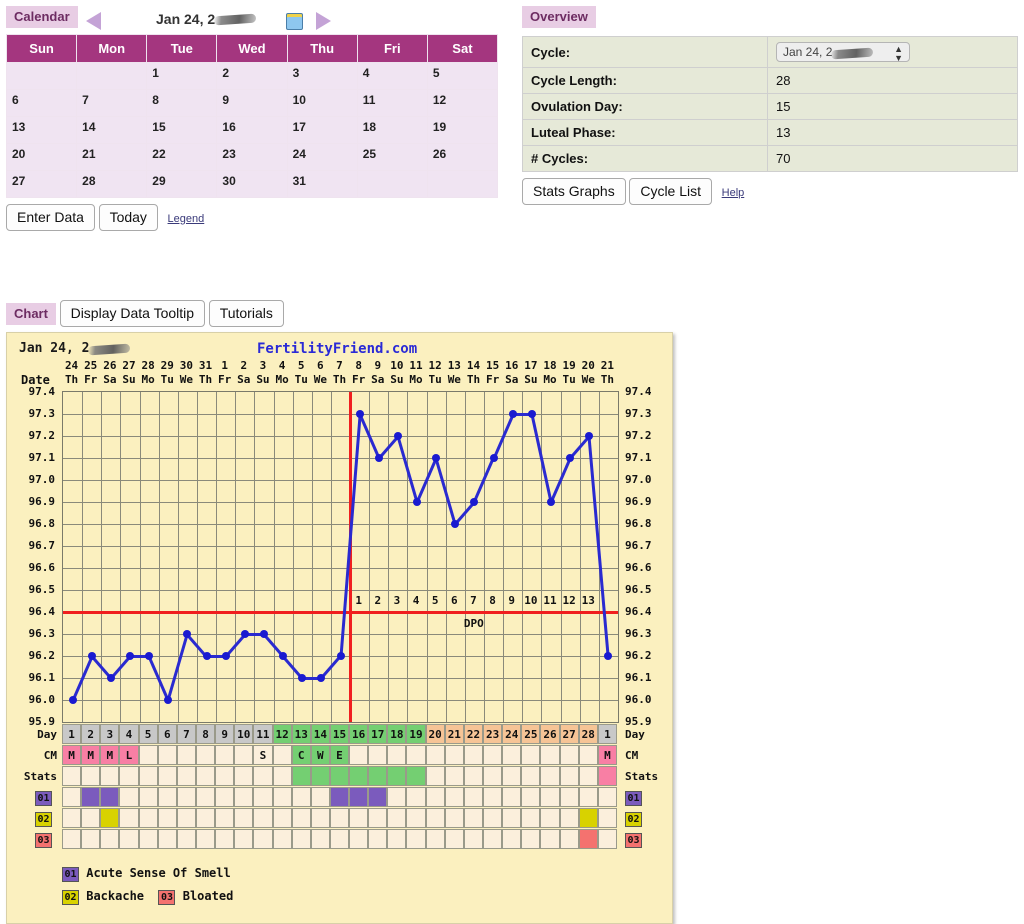 Image resolution: width=1024 pixels, height=924 pixels. Describe the element at coordinates (93, 21) in the screenshot. I see `prev-month-icon` at that location.